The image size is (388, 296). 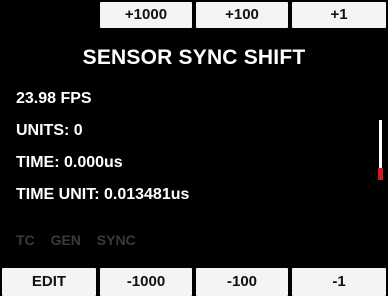 I want to click on frame-rate-readout: 23.98 FPS, so click(x=54, y=98).